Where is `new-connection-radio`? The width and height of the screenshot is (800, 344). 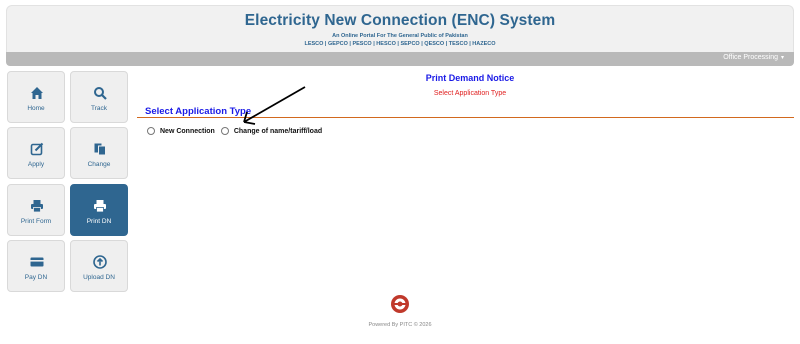
new-connection-radio is located at coordinates (151, 131).